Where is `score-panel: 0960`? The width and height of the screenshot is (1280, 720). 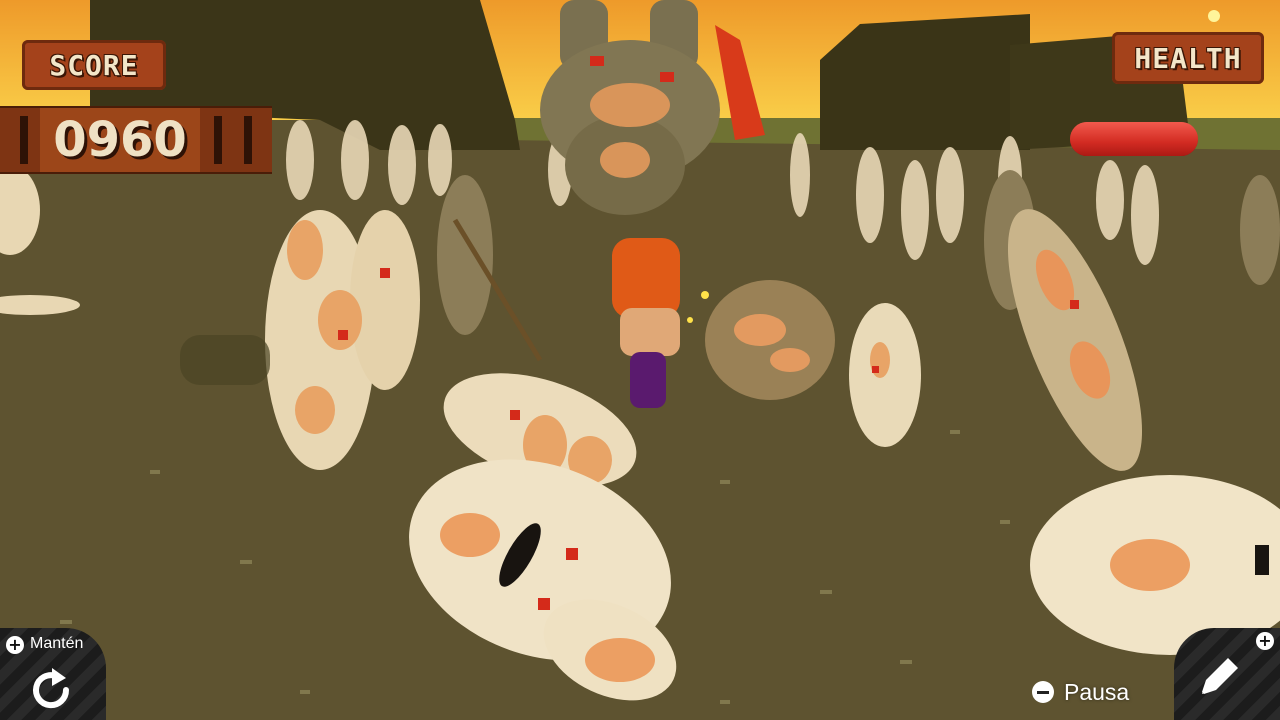 score-panel: 0960 is located at coordinates (136, 140).